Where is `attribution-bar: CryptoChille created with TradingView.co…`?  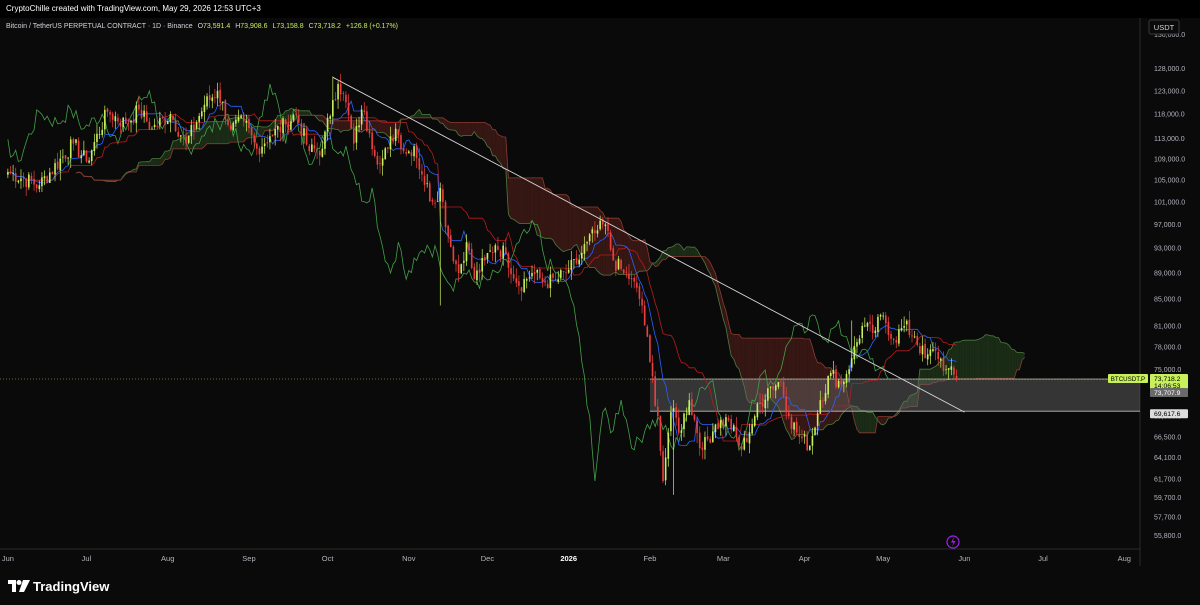
attribution-bar: CryptoChille created with TradingView.co… is located at coordinates (600, 9).